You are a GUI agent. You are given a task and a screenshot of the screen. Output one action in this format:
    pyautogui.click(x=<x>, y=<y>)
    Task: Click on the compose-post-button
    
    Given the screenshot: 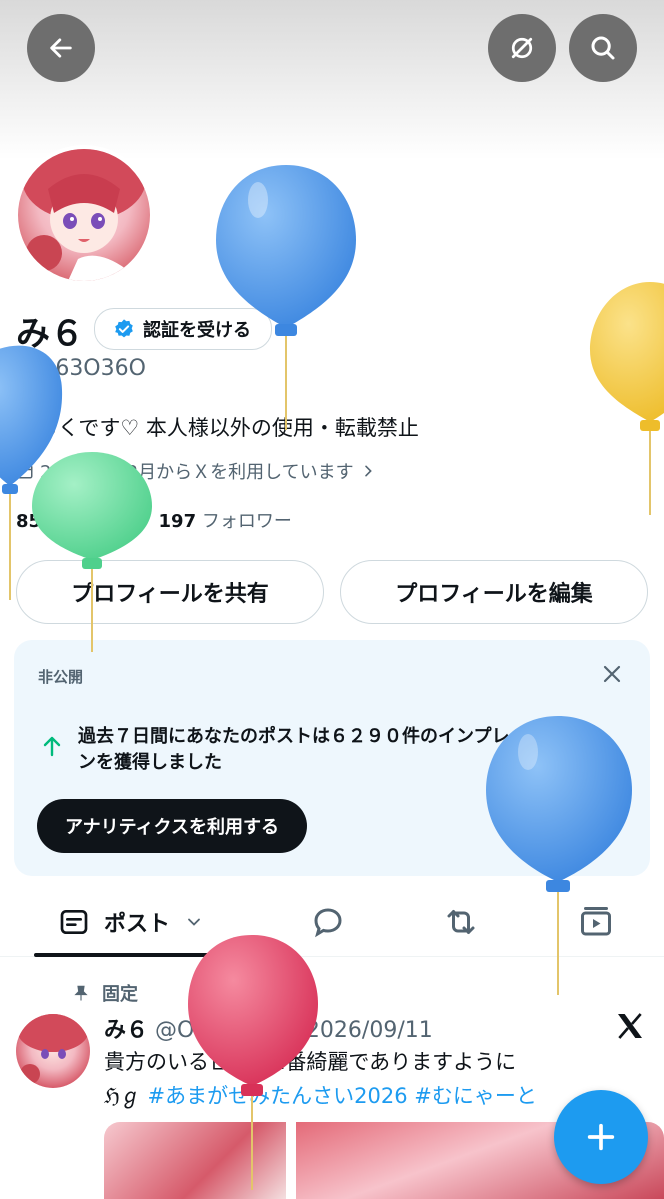 What is the action you would take?
    pyautogui.click(x=601, y=1137)
    